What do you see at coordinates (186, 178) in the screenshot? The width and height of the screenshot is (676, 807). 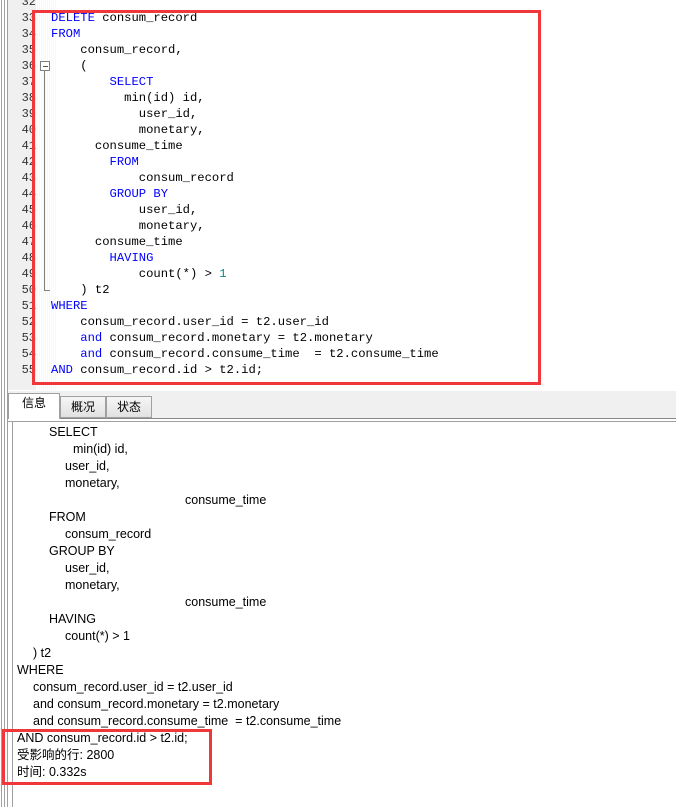 I see `code-token: consum_record` at bounding box center [186, 178].